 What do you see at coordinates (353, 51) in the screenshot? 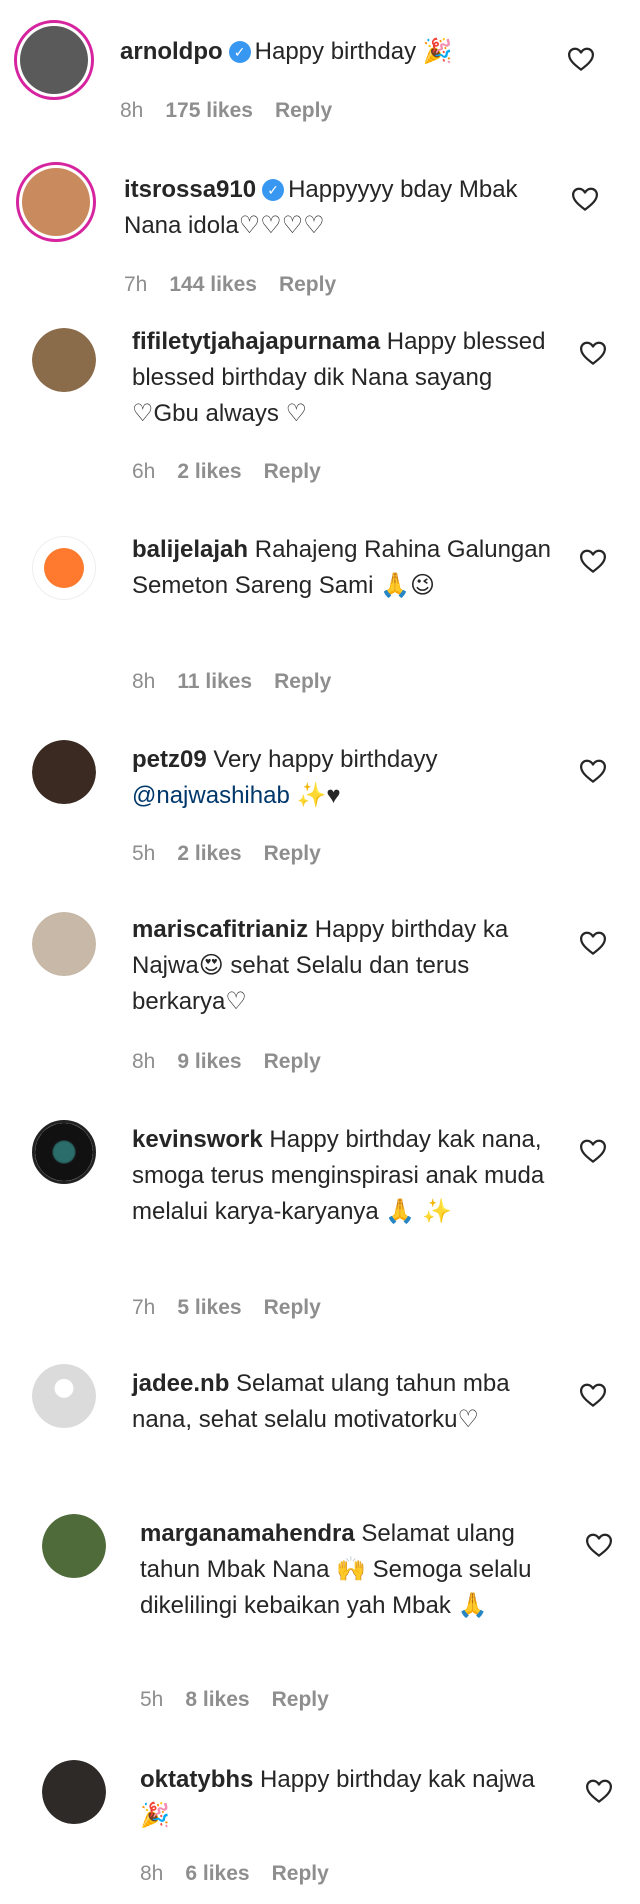
I see `comment-body: Happy birthday 🎉` at bounding box center [353, 51].